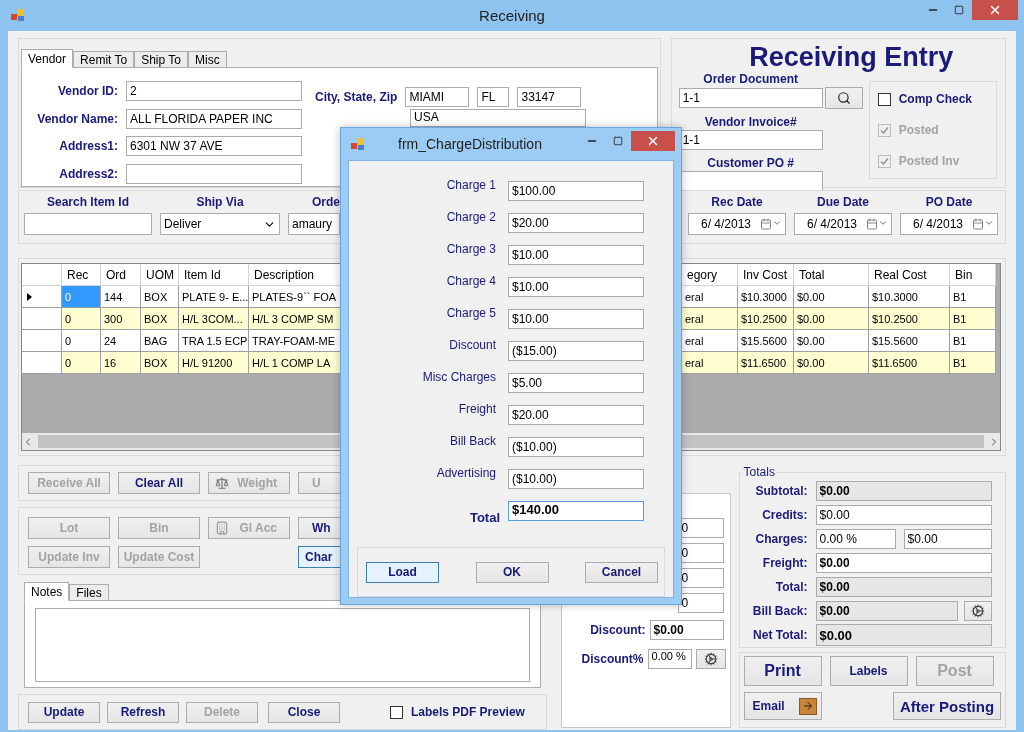 The width and height of the screenshot is (1024, 732). Describe the element at coordinates (759, 472) in the screenshot. I see `group-title: Totals` at that location.